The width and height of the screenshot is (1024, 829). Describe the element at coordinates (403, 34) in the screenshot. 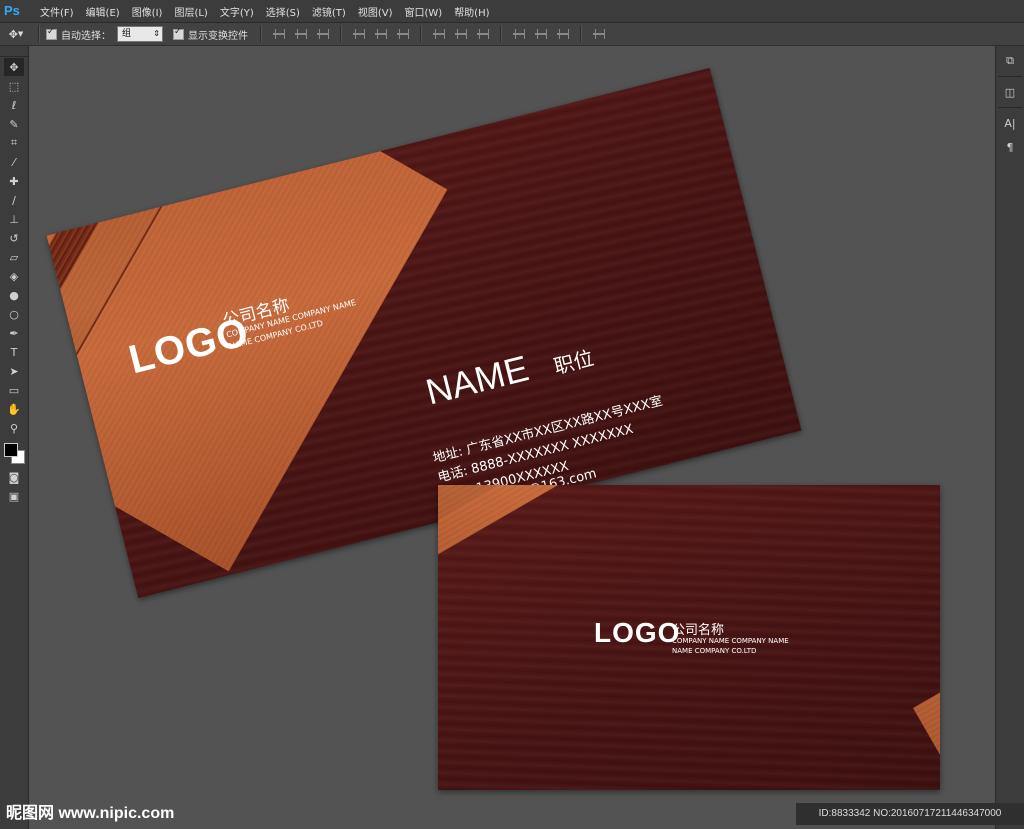

I see `align-right-icon` at that location.